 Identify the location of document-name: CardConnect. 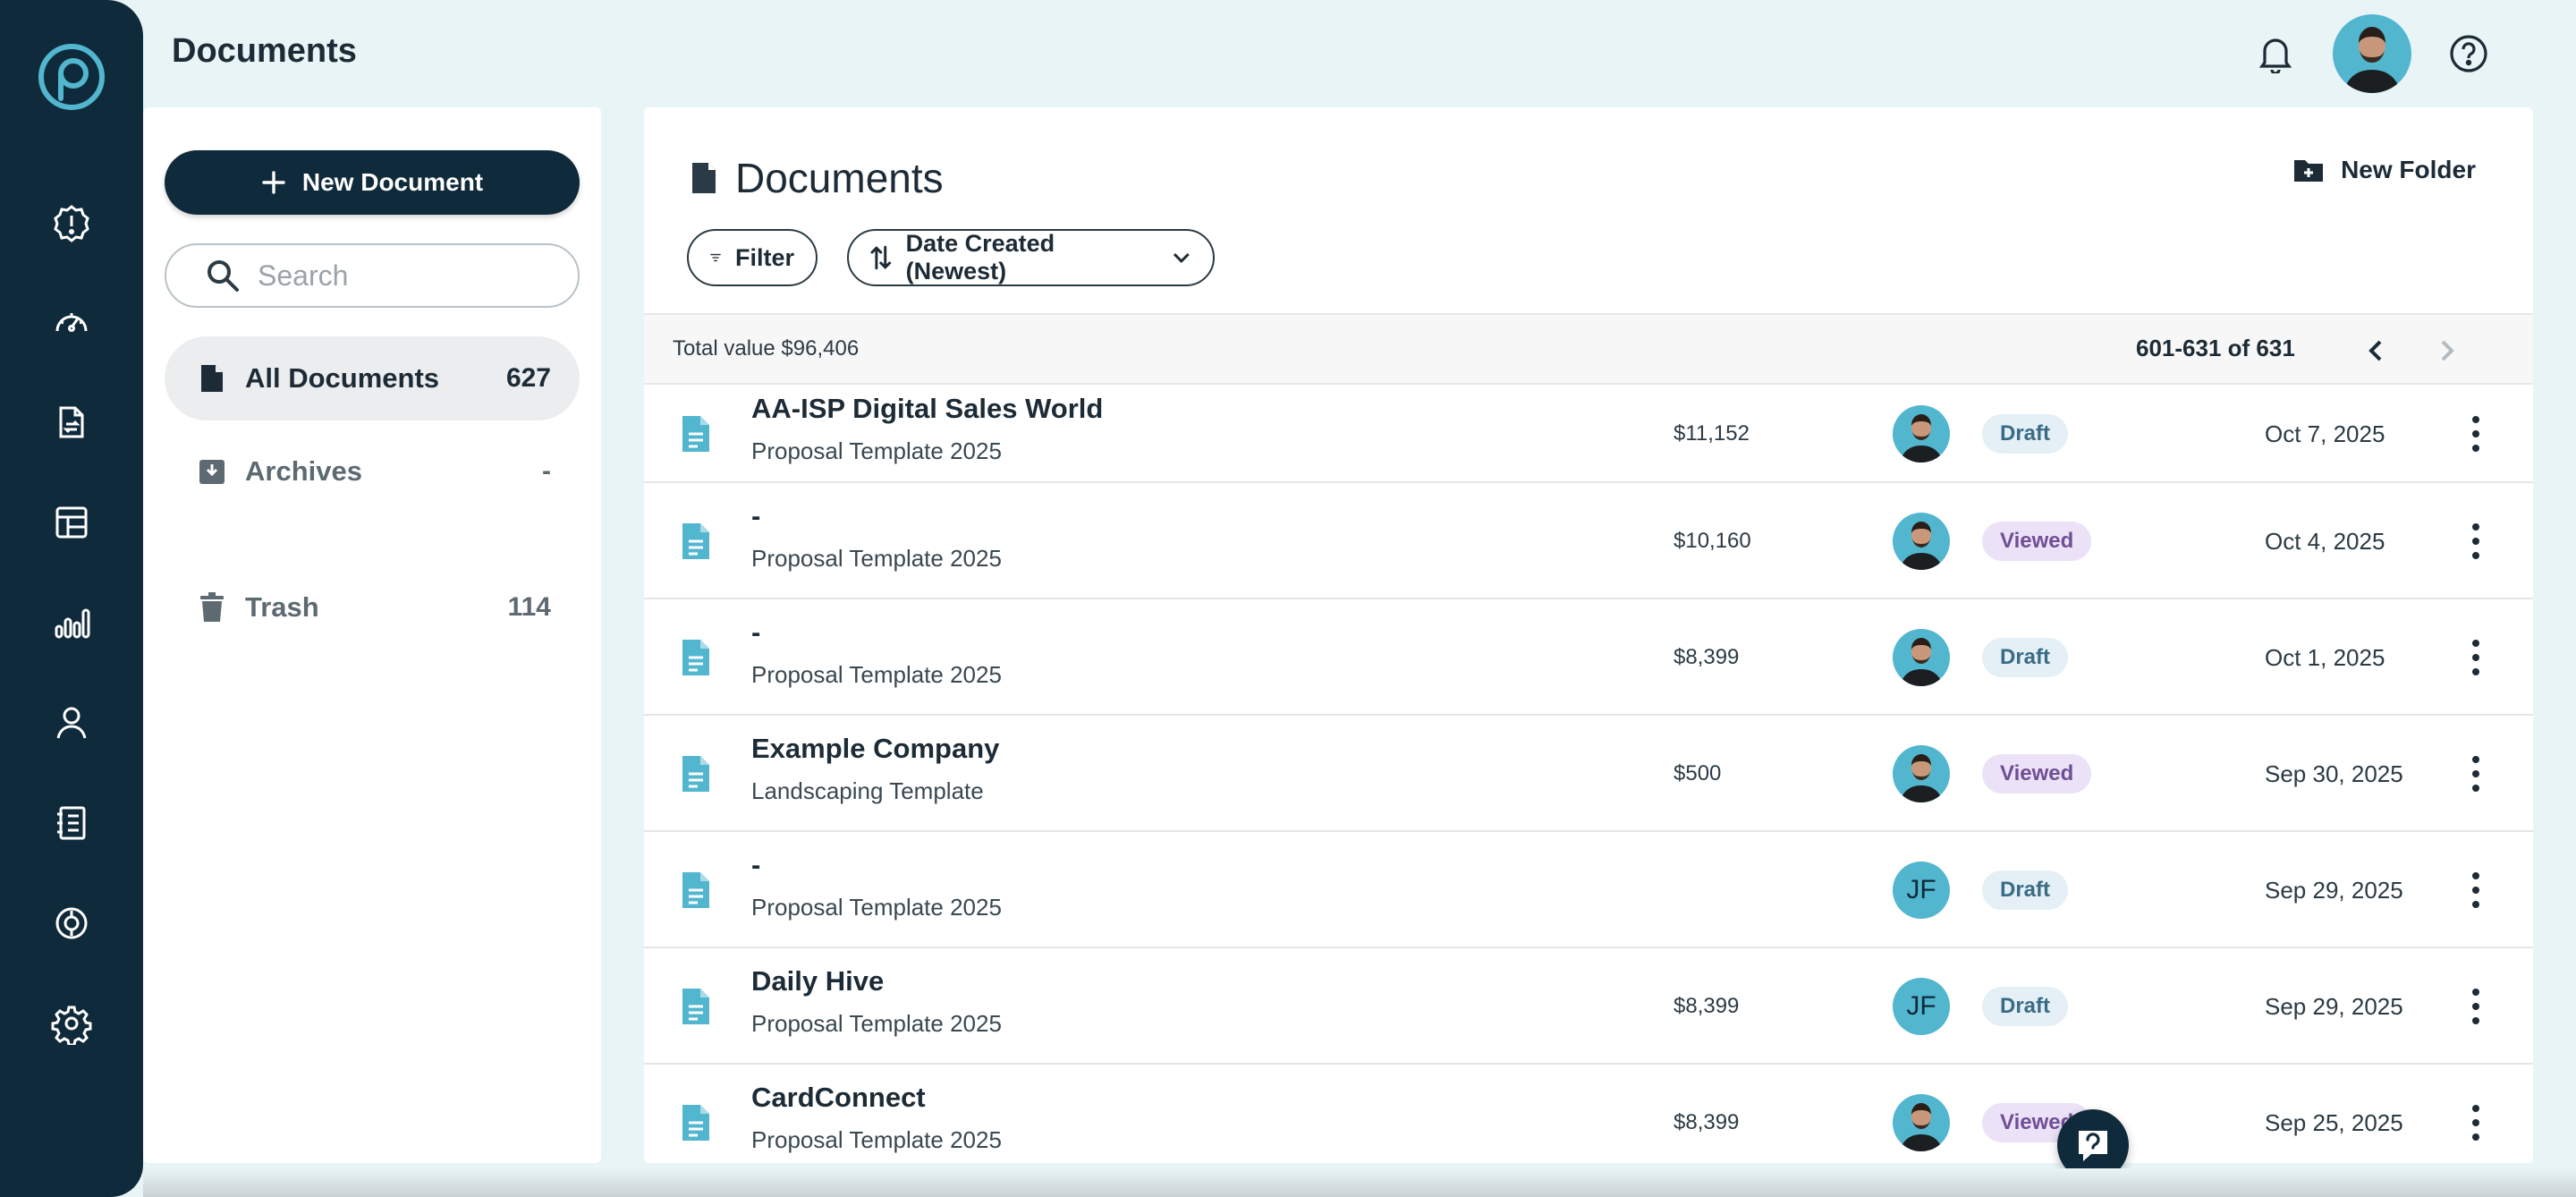
(838, 1097).